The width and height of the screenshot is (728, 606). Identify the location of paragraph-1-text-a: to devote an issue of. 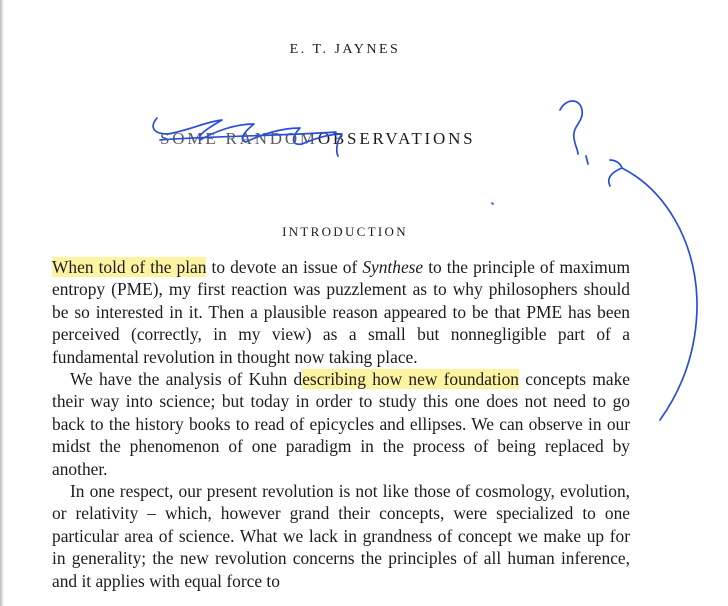
(284, 267).